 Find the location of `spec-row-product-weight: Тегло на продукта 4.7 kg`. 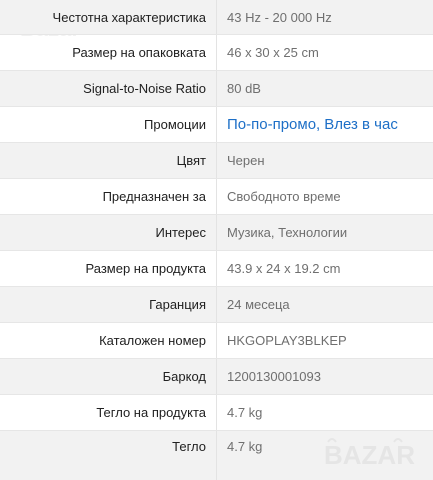

spec-row-product-weight: Тегло на продукта 4.7 kg is located at coordinates (216, 413).